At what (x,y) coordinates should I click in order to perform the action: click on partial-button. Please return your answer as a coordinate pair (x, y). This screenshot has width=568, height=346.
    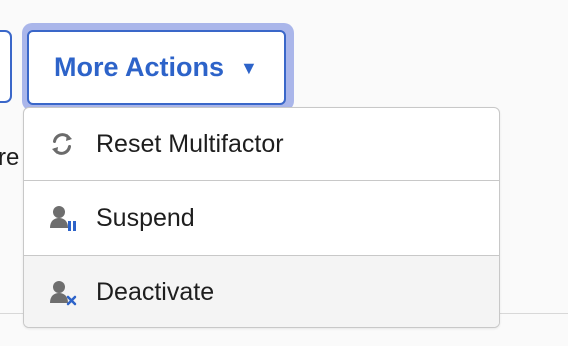
    Looking at the image, I should click on (6, 66).